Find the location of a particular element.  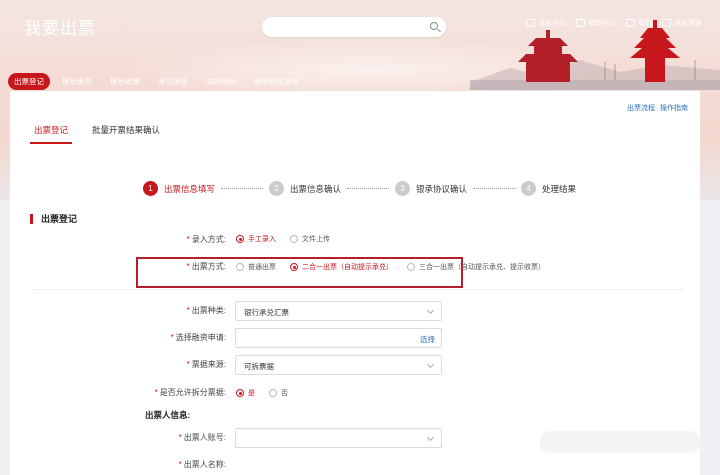

allow-split-no-radio: 否 is located at coordinates (278, 393).